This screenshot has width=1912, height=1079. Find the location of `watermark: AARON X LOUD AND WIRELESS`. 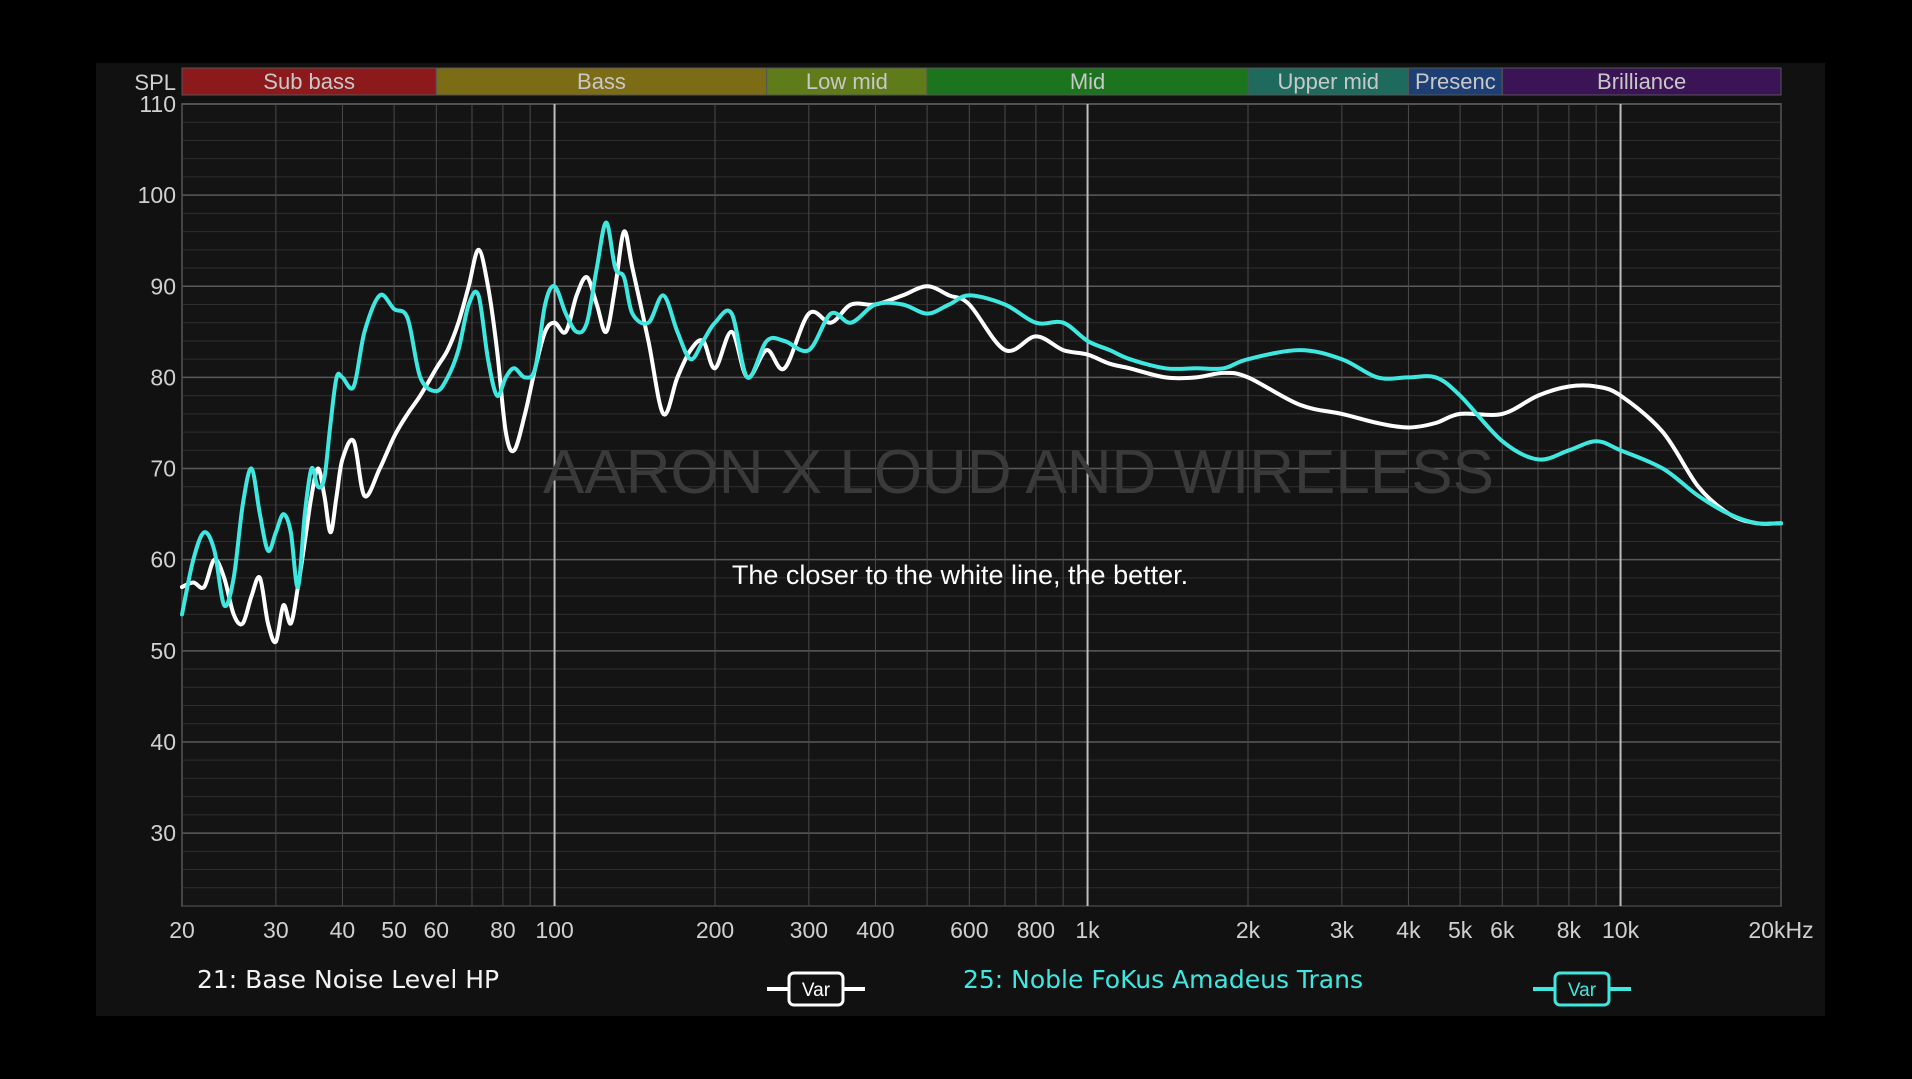

watermark: AARON X LOUD AND WIRELESS is located at coordinates (1018, 472).